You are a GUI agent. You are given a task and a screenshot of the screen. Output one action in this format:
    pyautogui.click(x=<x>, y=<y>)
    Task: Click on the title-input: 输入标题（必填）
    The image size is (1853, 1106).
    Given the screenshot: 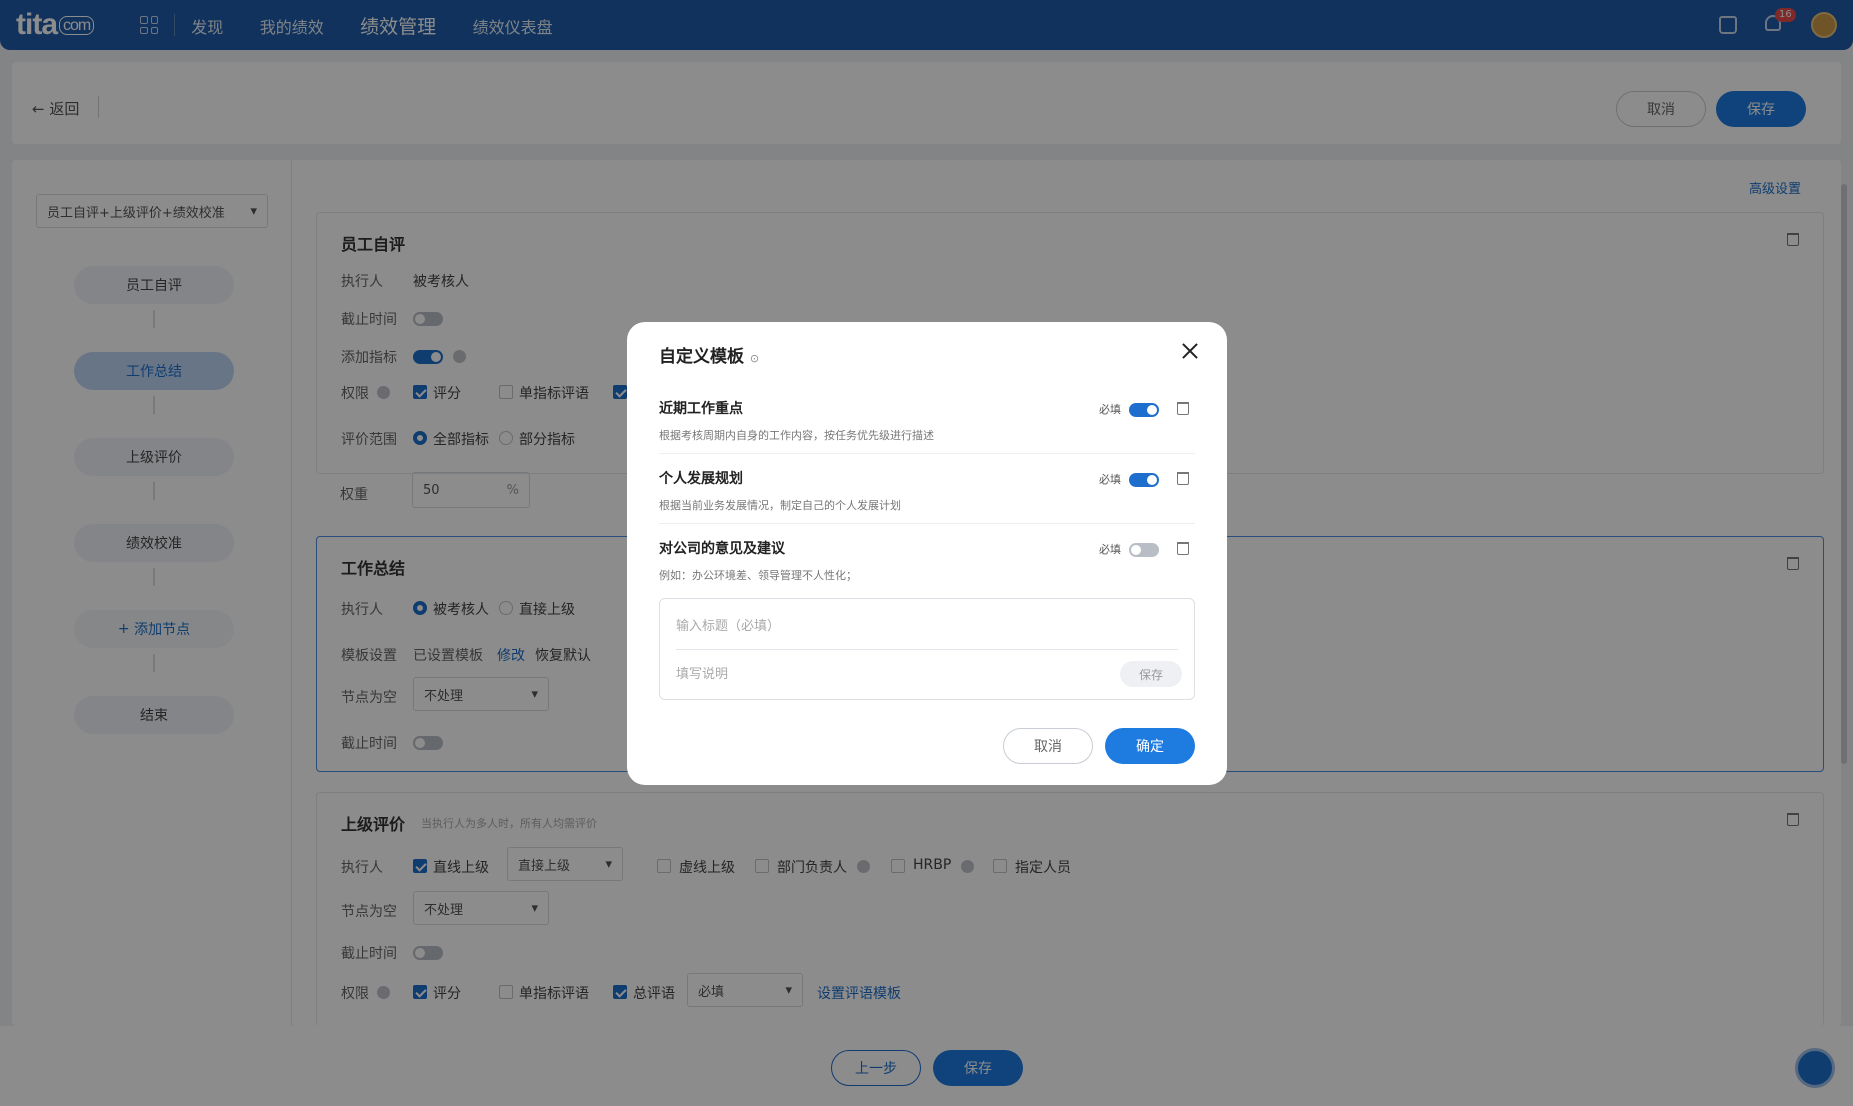 What is the action you would take?
    pyautogui.click(x=728, y=624)
    